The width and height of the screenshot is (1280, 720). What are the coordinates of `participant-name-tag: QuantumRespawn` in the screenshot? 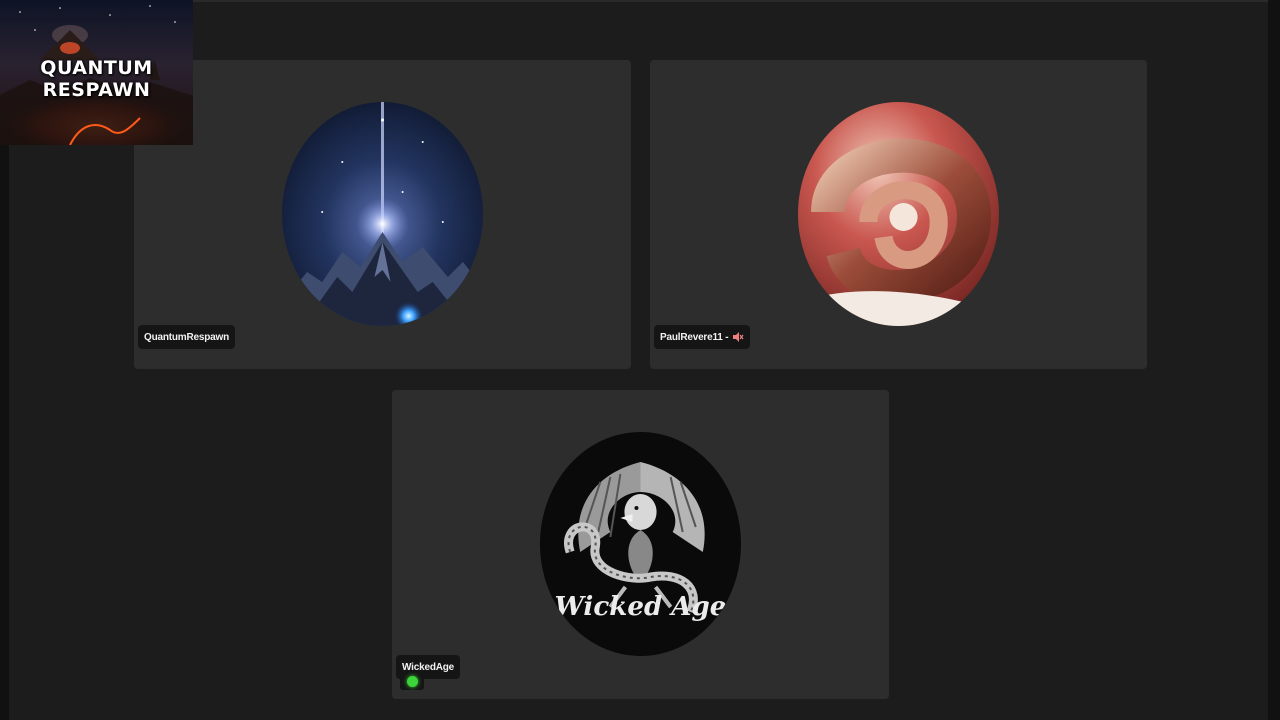 It's located at (186, 337).